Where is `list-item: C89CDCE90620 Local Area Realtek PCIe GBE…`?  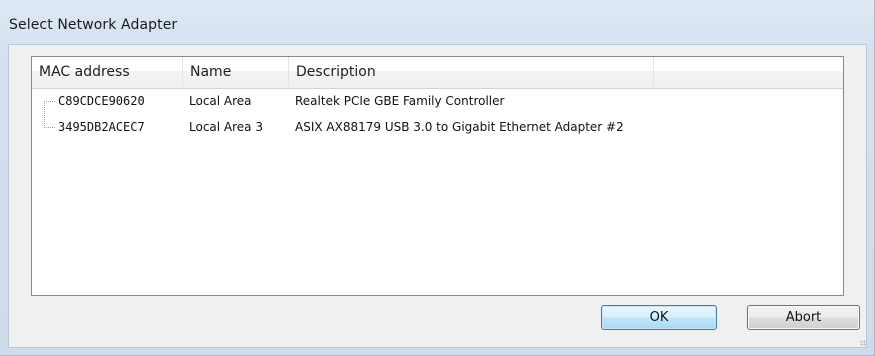
list-item: C89CDCE90620 Local Area Realtek PCIe GBE… is located at coordinates (437, 101).